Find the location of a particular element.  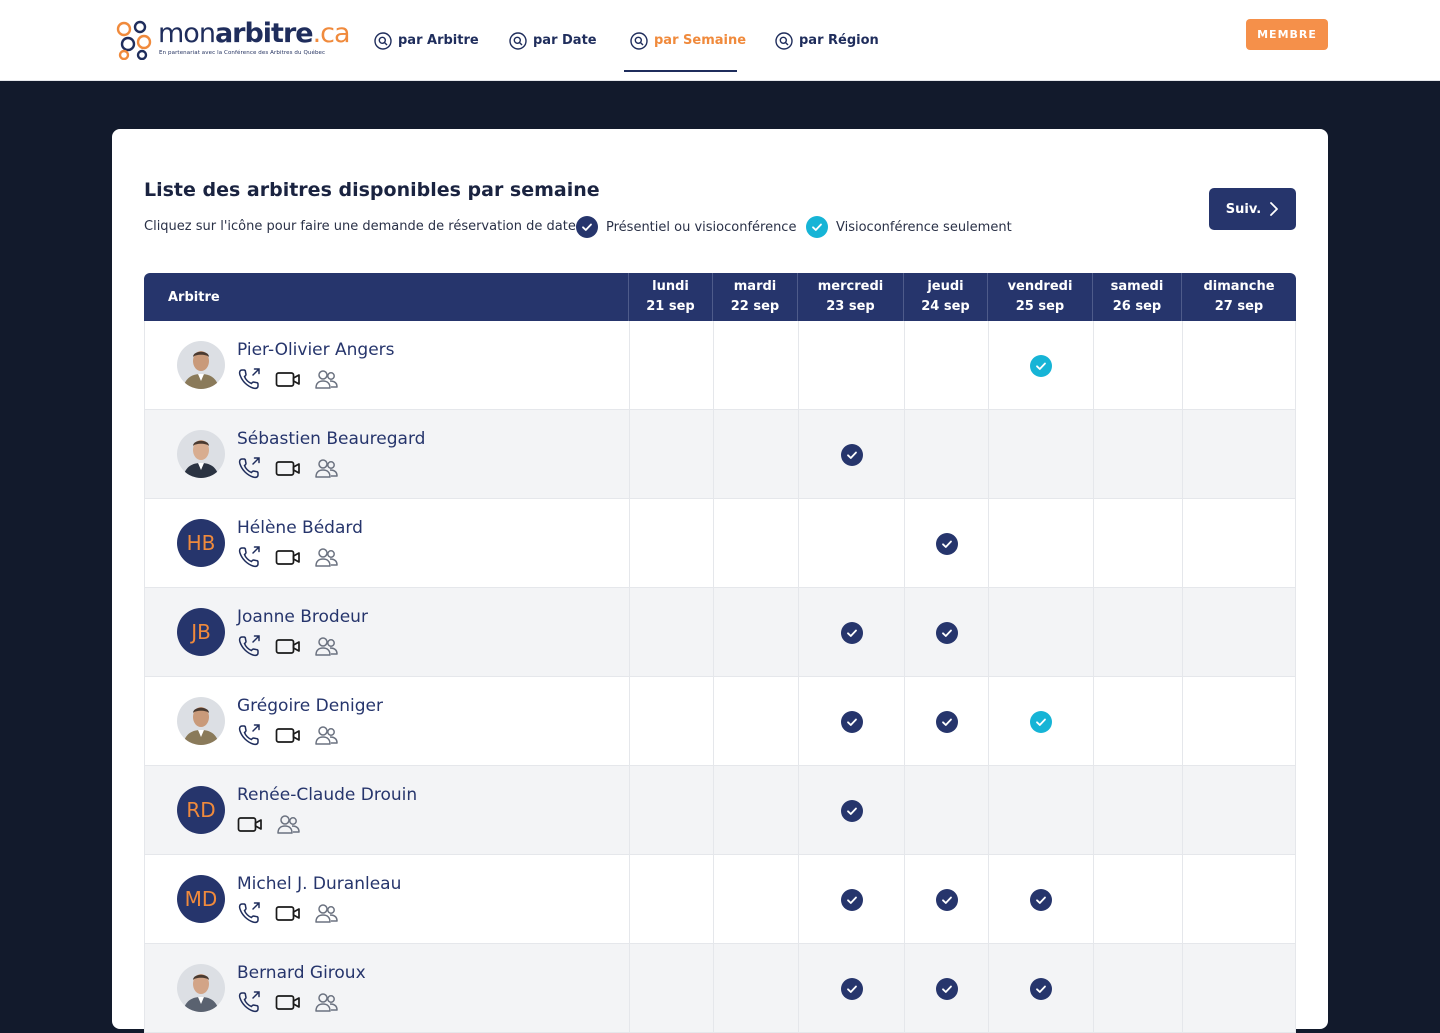

next-label: Suiv. is located at coordinates (1243, 209).